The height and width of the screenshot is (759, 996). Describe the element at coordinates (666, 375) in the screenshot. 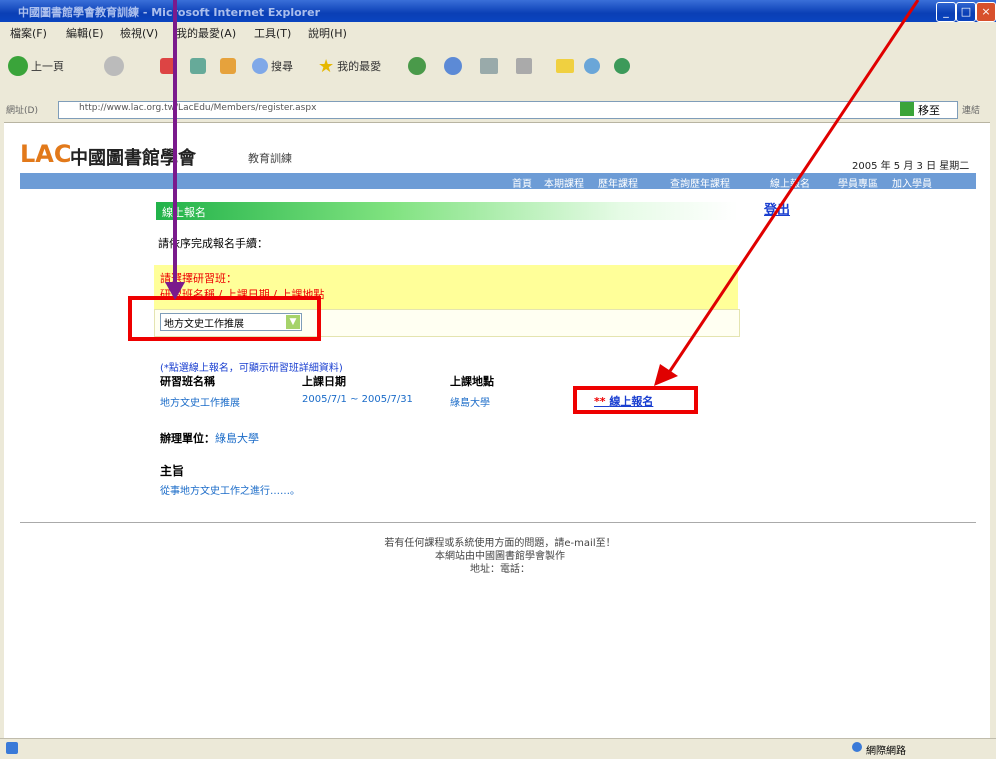

I see `red-arrowhead-icon` at that location.